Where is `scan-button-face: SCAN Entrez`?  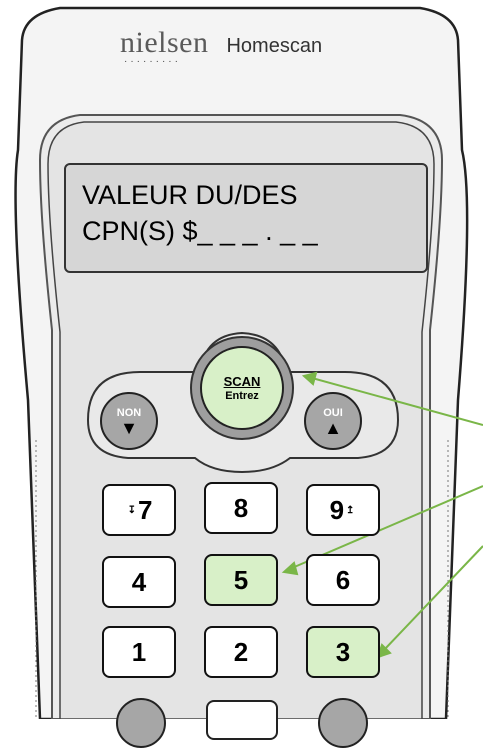 scan-button-face: SCAN Entrez is located at coordinates (242, 388).